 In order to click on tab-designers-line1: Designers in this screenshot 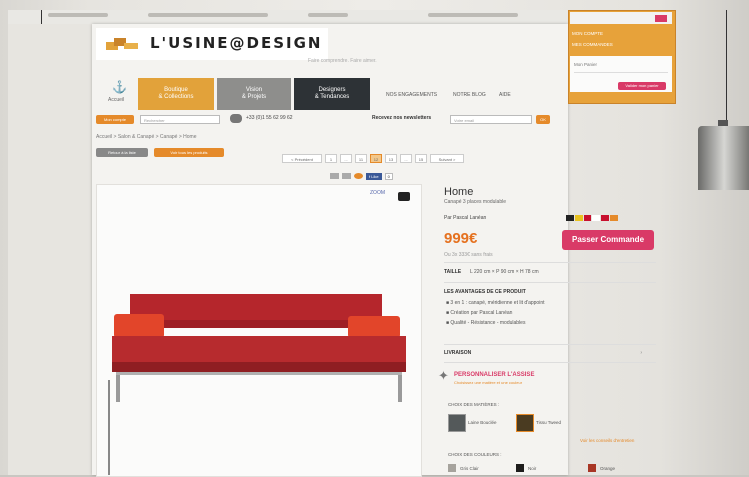, I will do `click(332, 90)`.